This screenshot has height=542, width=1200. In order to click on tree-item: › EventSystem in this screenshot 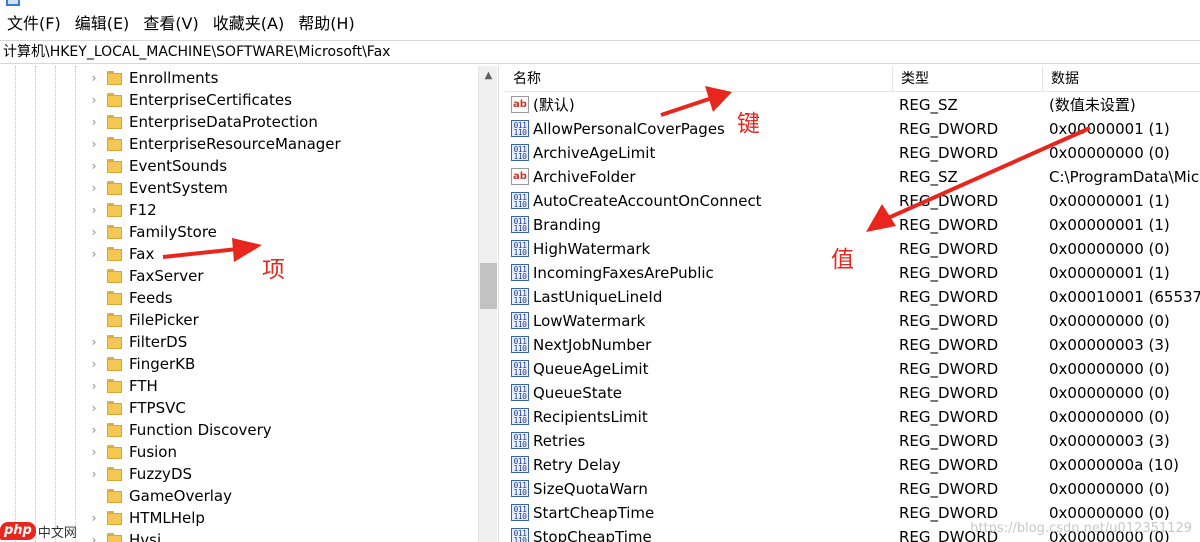, I will do `click(238, 188)`.